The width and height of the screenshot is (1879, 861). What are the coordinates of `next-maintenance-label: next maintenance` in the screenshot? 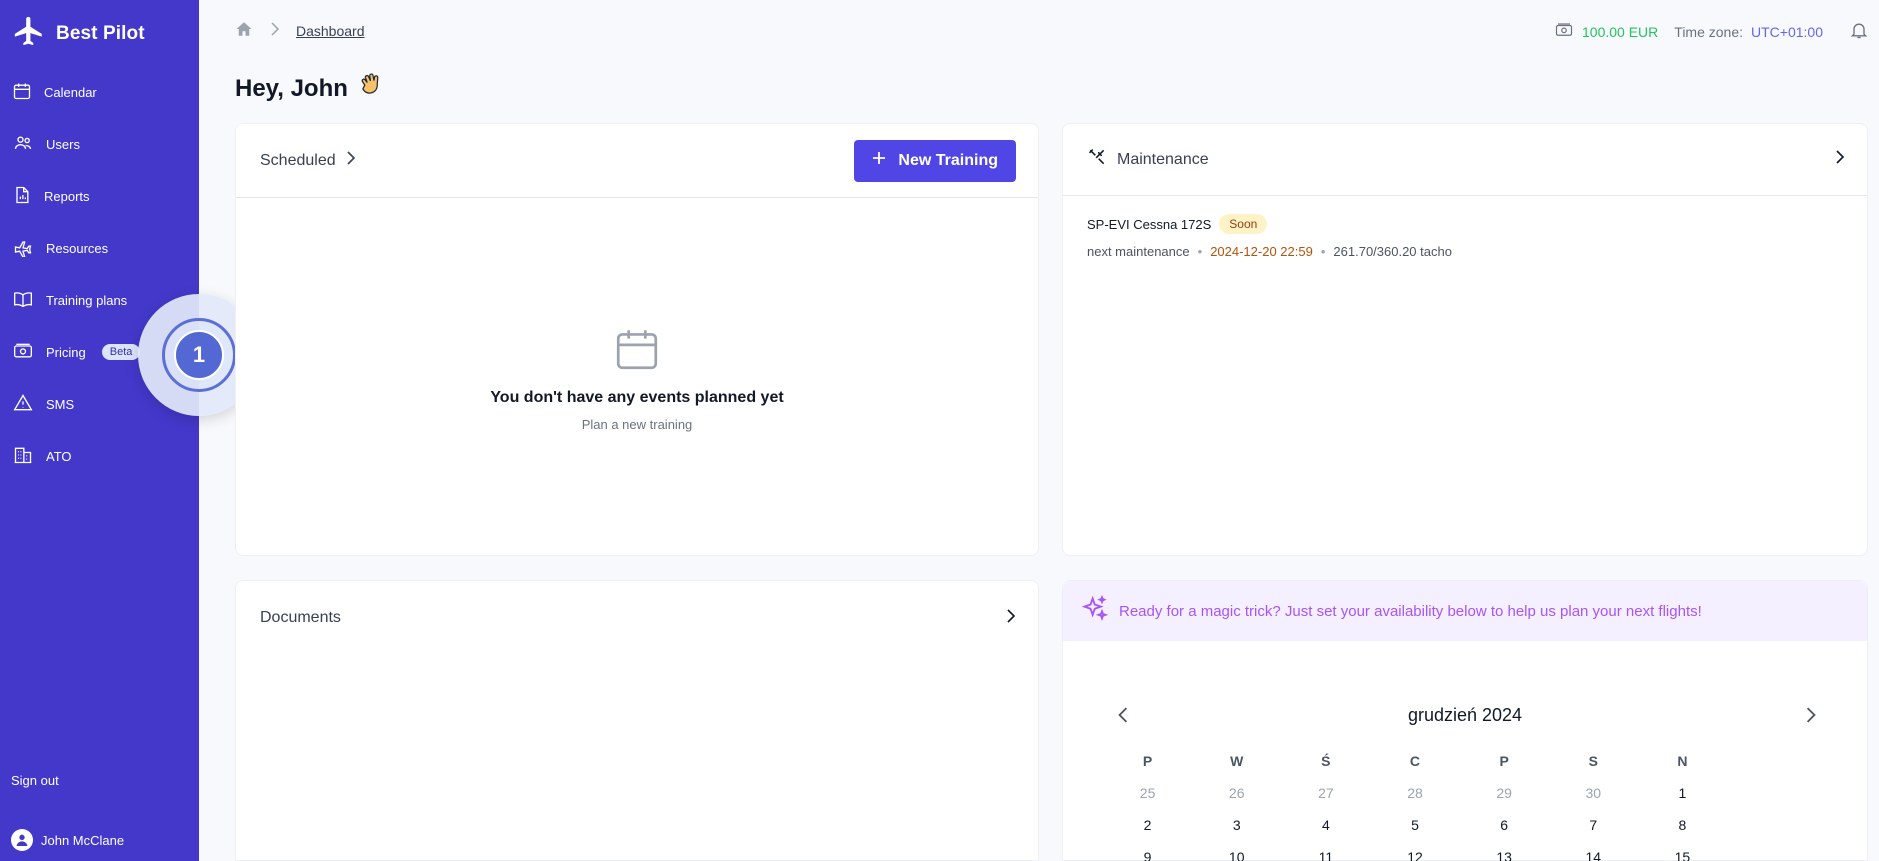 It's located at (1138, 251).